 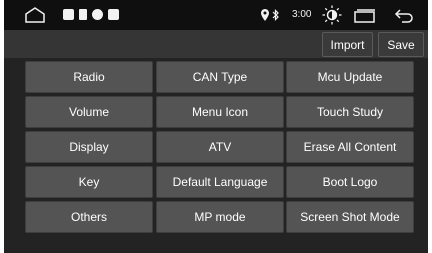 I want to click on menu-icon-button: Menu Icon, so click(x=220, y=112).